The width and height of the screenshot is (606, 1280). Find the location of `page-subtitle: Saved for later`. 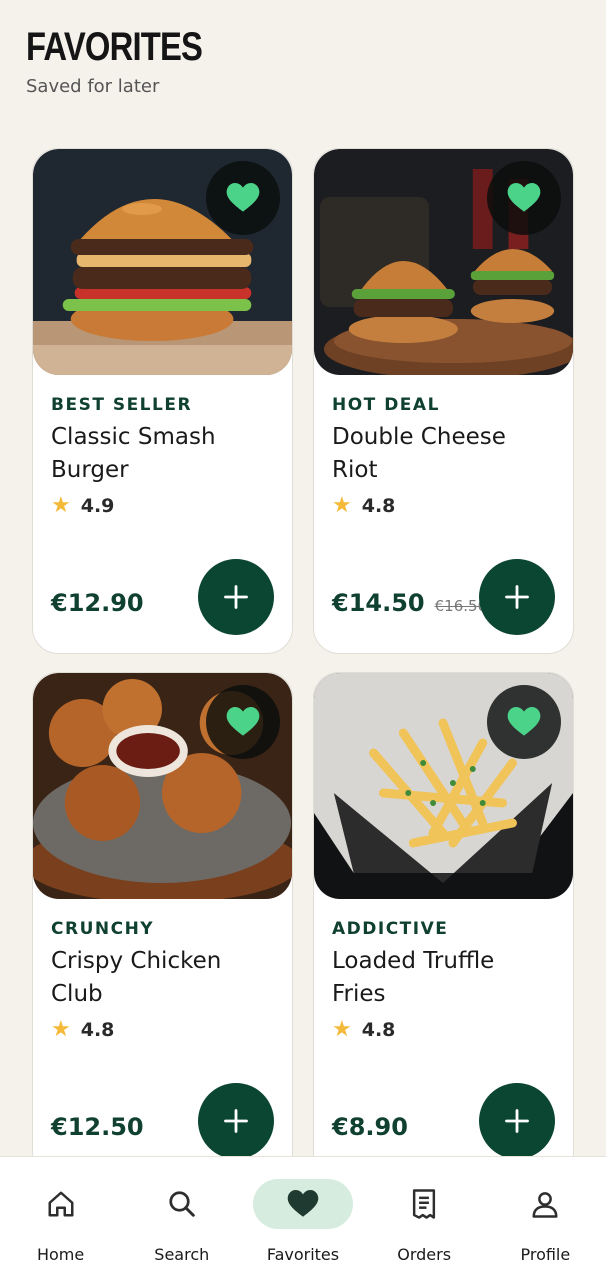

page-subtitle: Saved for later is located at coordinates (93, 86).